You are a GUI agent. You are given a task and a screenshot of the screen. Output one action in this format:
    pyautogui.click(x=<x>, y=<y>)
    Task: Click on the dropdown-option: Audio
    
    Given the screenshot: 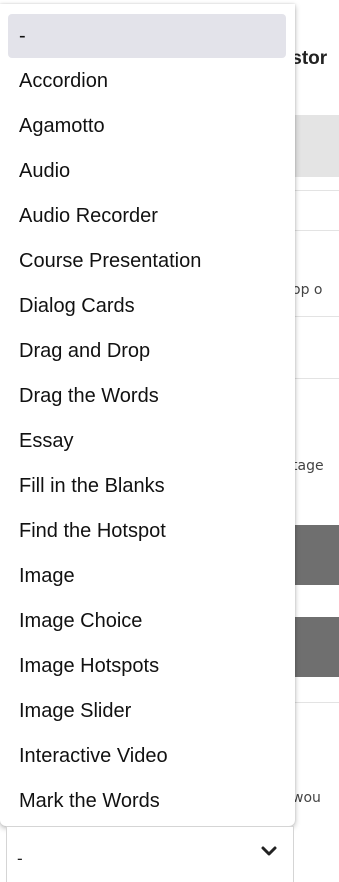 What is the action you would take?
    pyautogui.click(x=147, y=171)
    